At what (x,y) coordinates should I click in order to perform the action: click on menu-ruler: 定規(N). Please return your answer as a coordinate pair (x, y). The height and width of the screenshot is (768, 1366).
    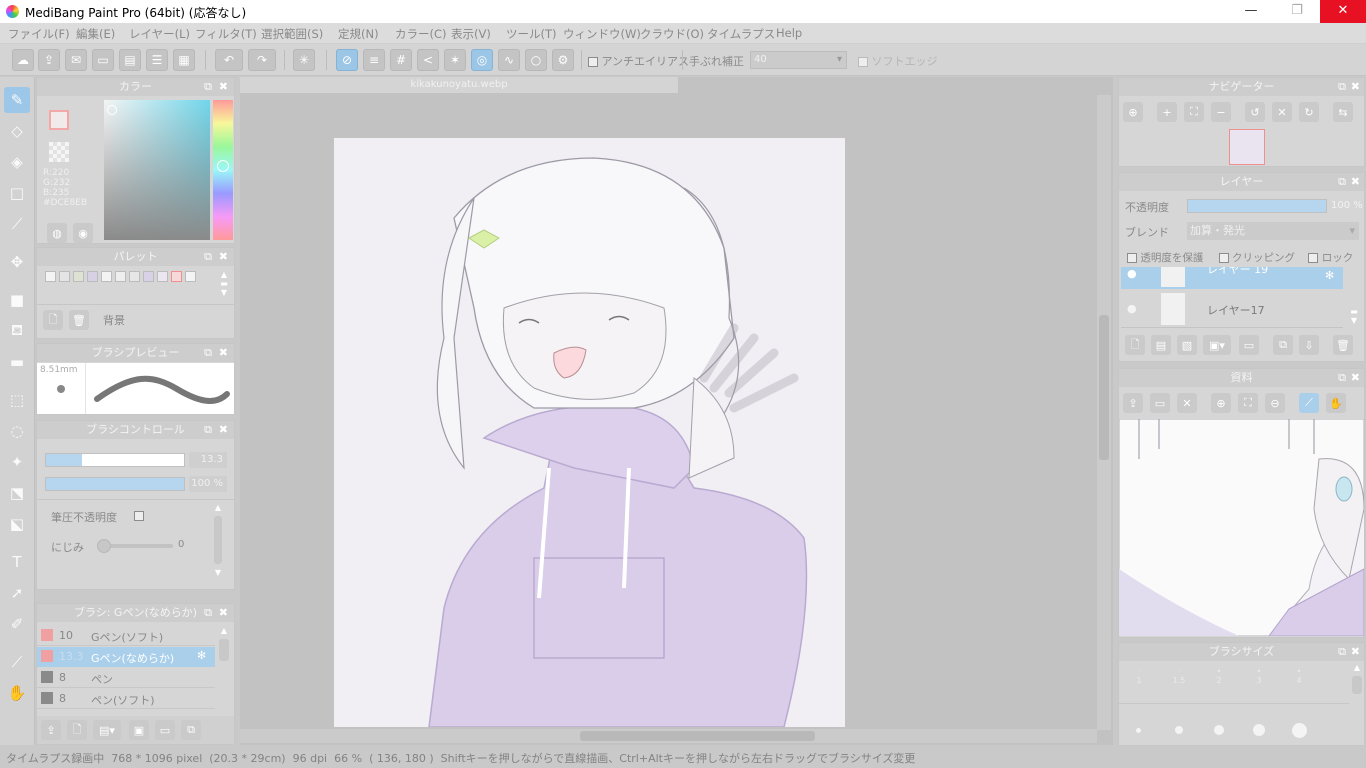
    Looking at the image, I should click on (358, 34).